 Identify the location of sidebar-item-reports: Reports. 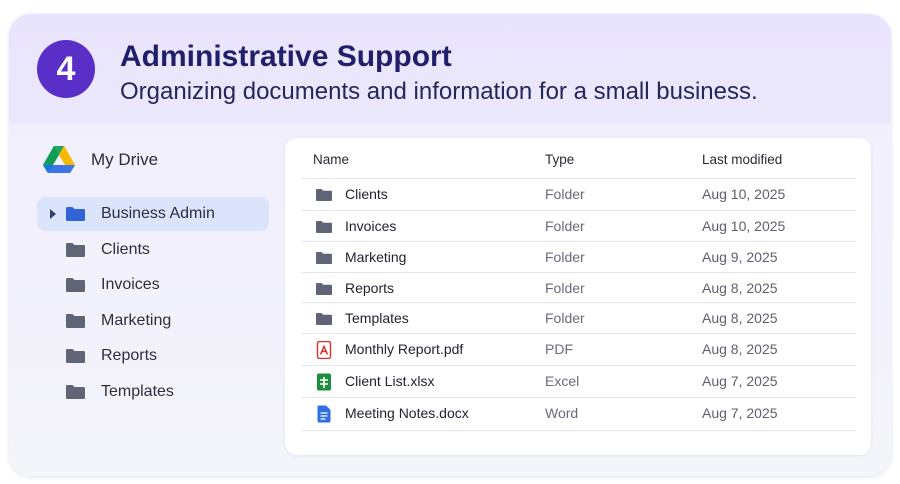
(153, 356).